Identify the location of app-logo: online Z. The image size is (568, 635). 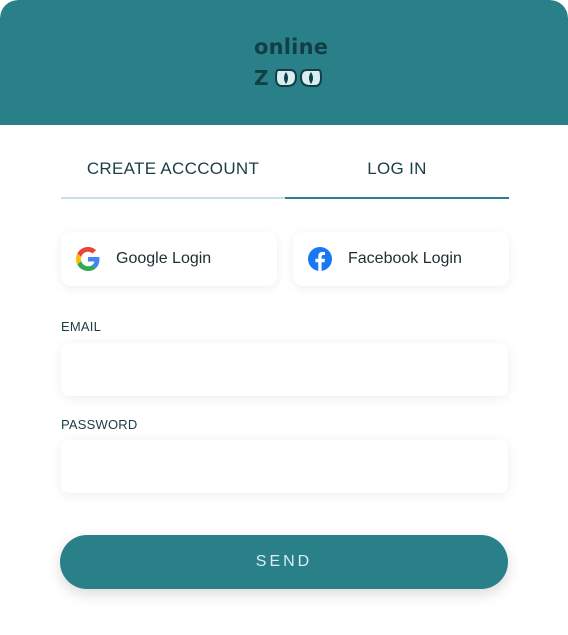
(294, 64).